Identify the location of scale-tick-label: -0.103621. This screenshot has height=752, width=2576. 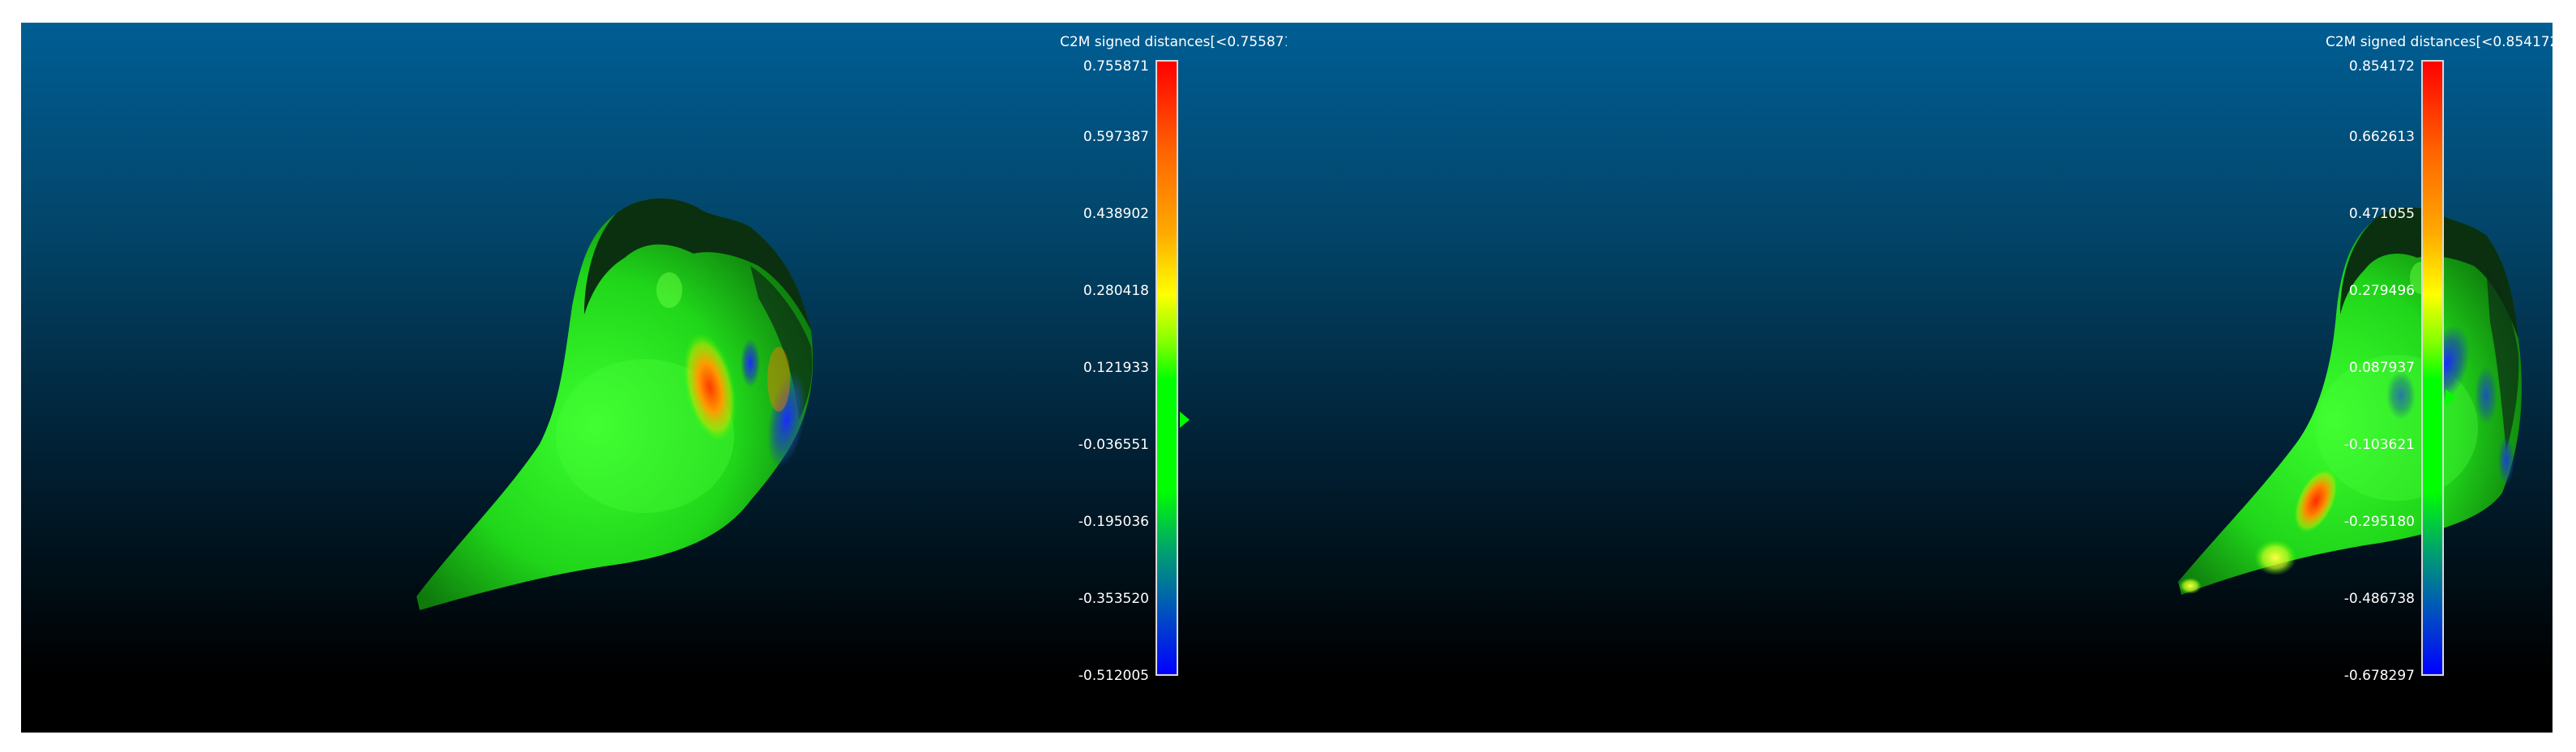
(2379, 445).